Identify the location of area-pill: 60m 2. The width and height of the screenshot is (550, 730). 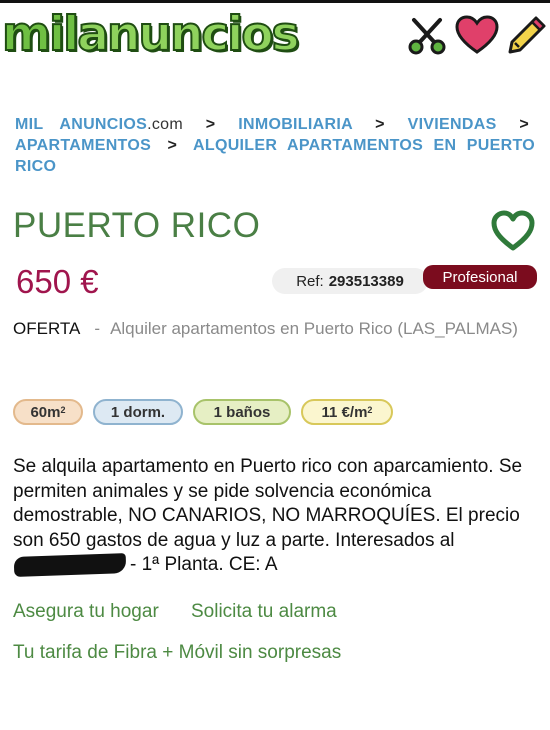
(48, 412).